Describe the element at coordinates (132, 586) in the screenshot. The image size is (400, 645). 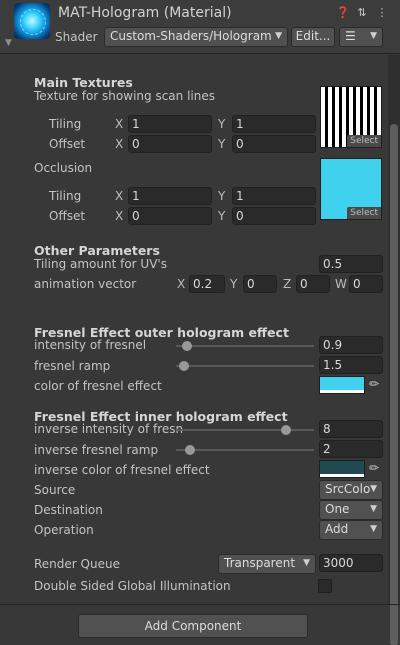
I see `dsgi-label: Double Sided Global Illumination` at that location.